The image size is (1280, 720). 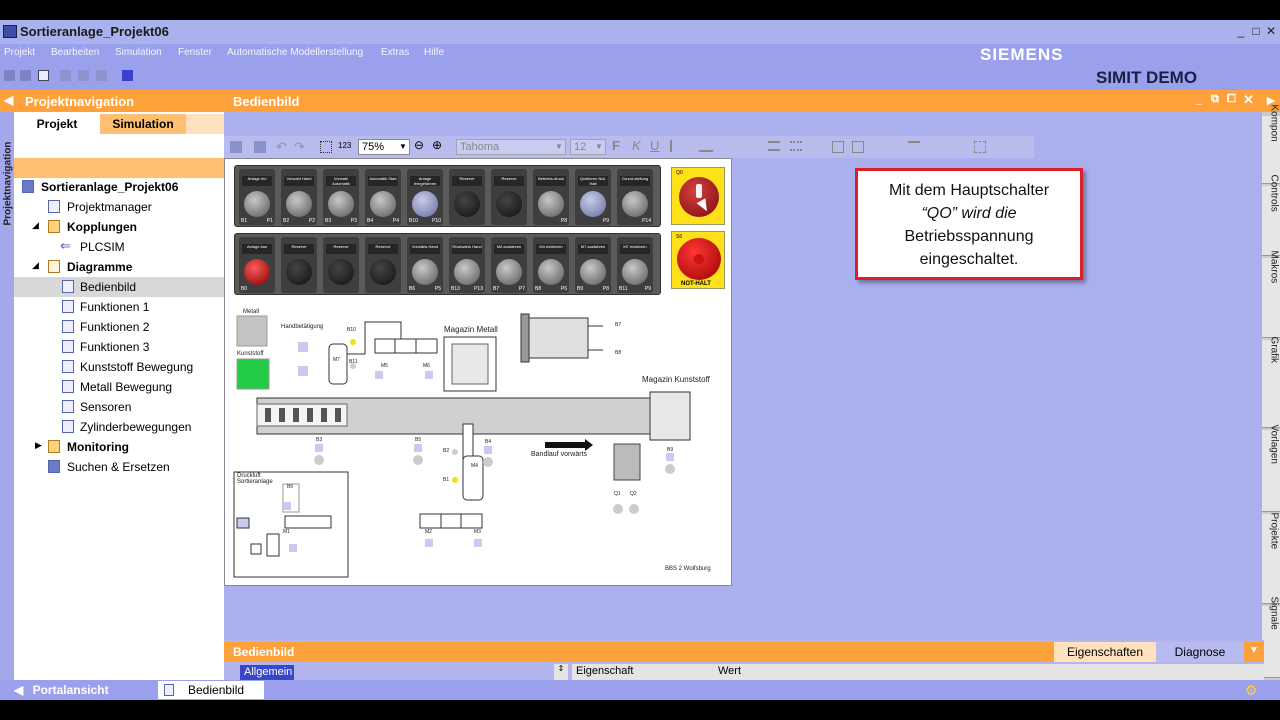 I want to click on expanded-icon: ◢, so click(x=35, y=225).